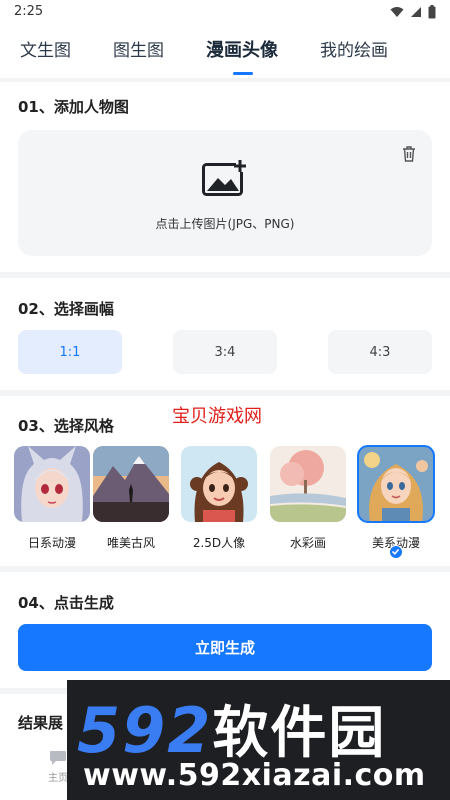 The image size is (450, 800). What do you see at coordinates (130, 543) in the screenshot?
I see `style-label: 唯美古风` at bounding box center [130, 543].